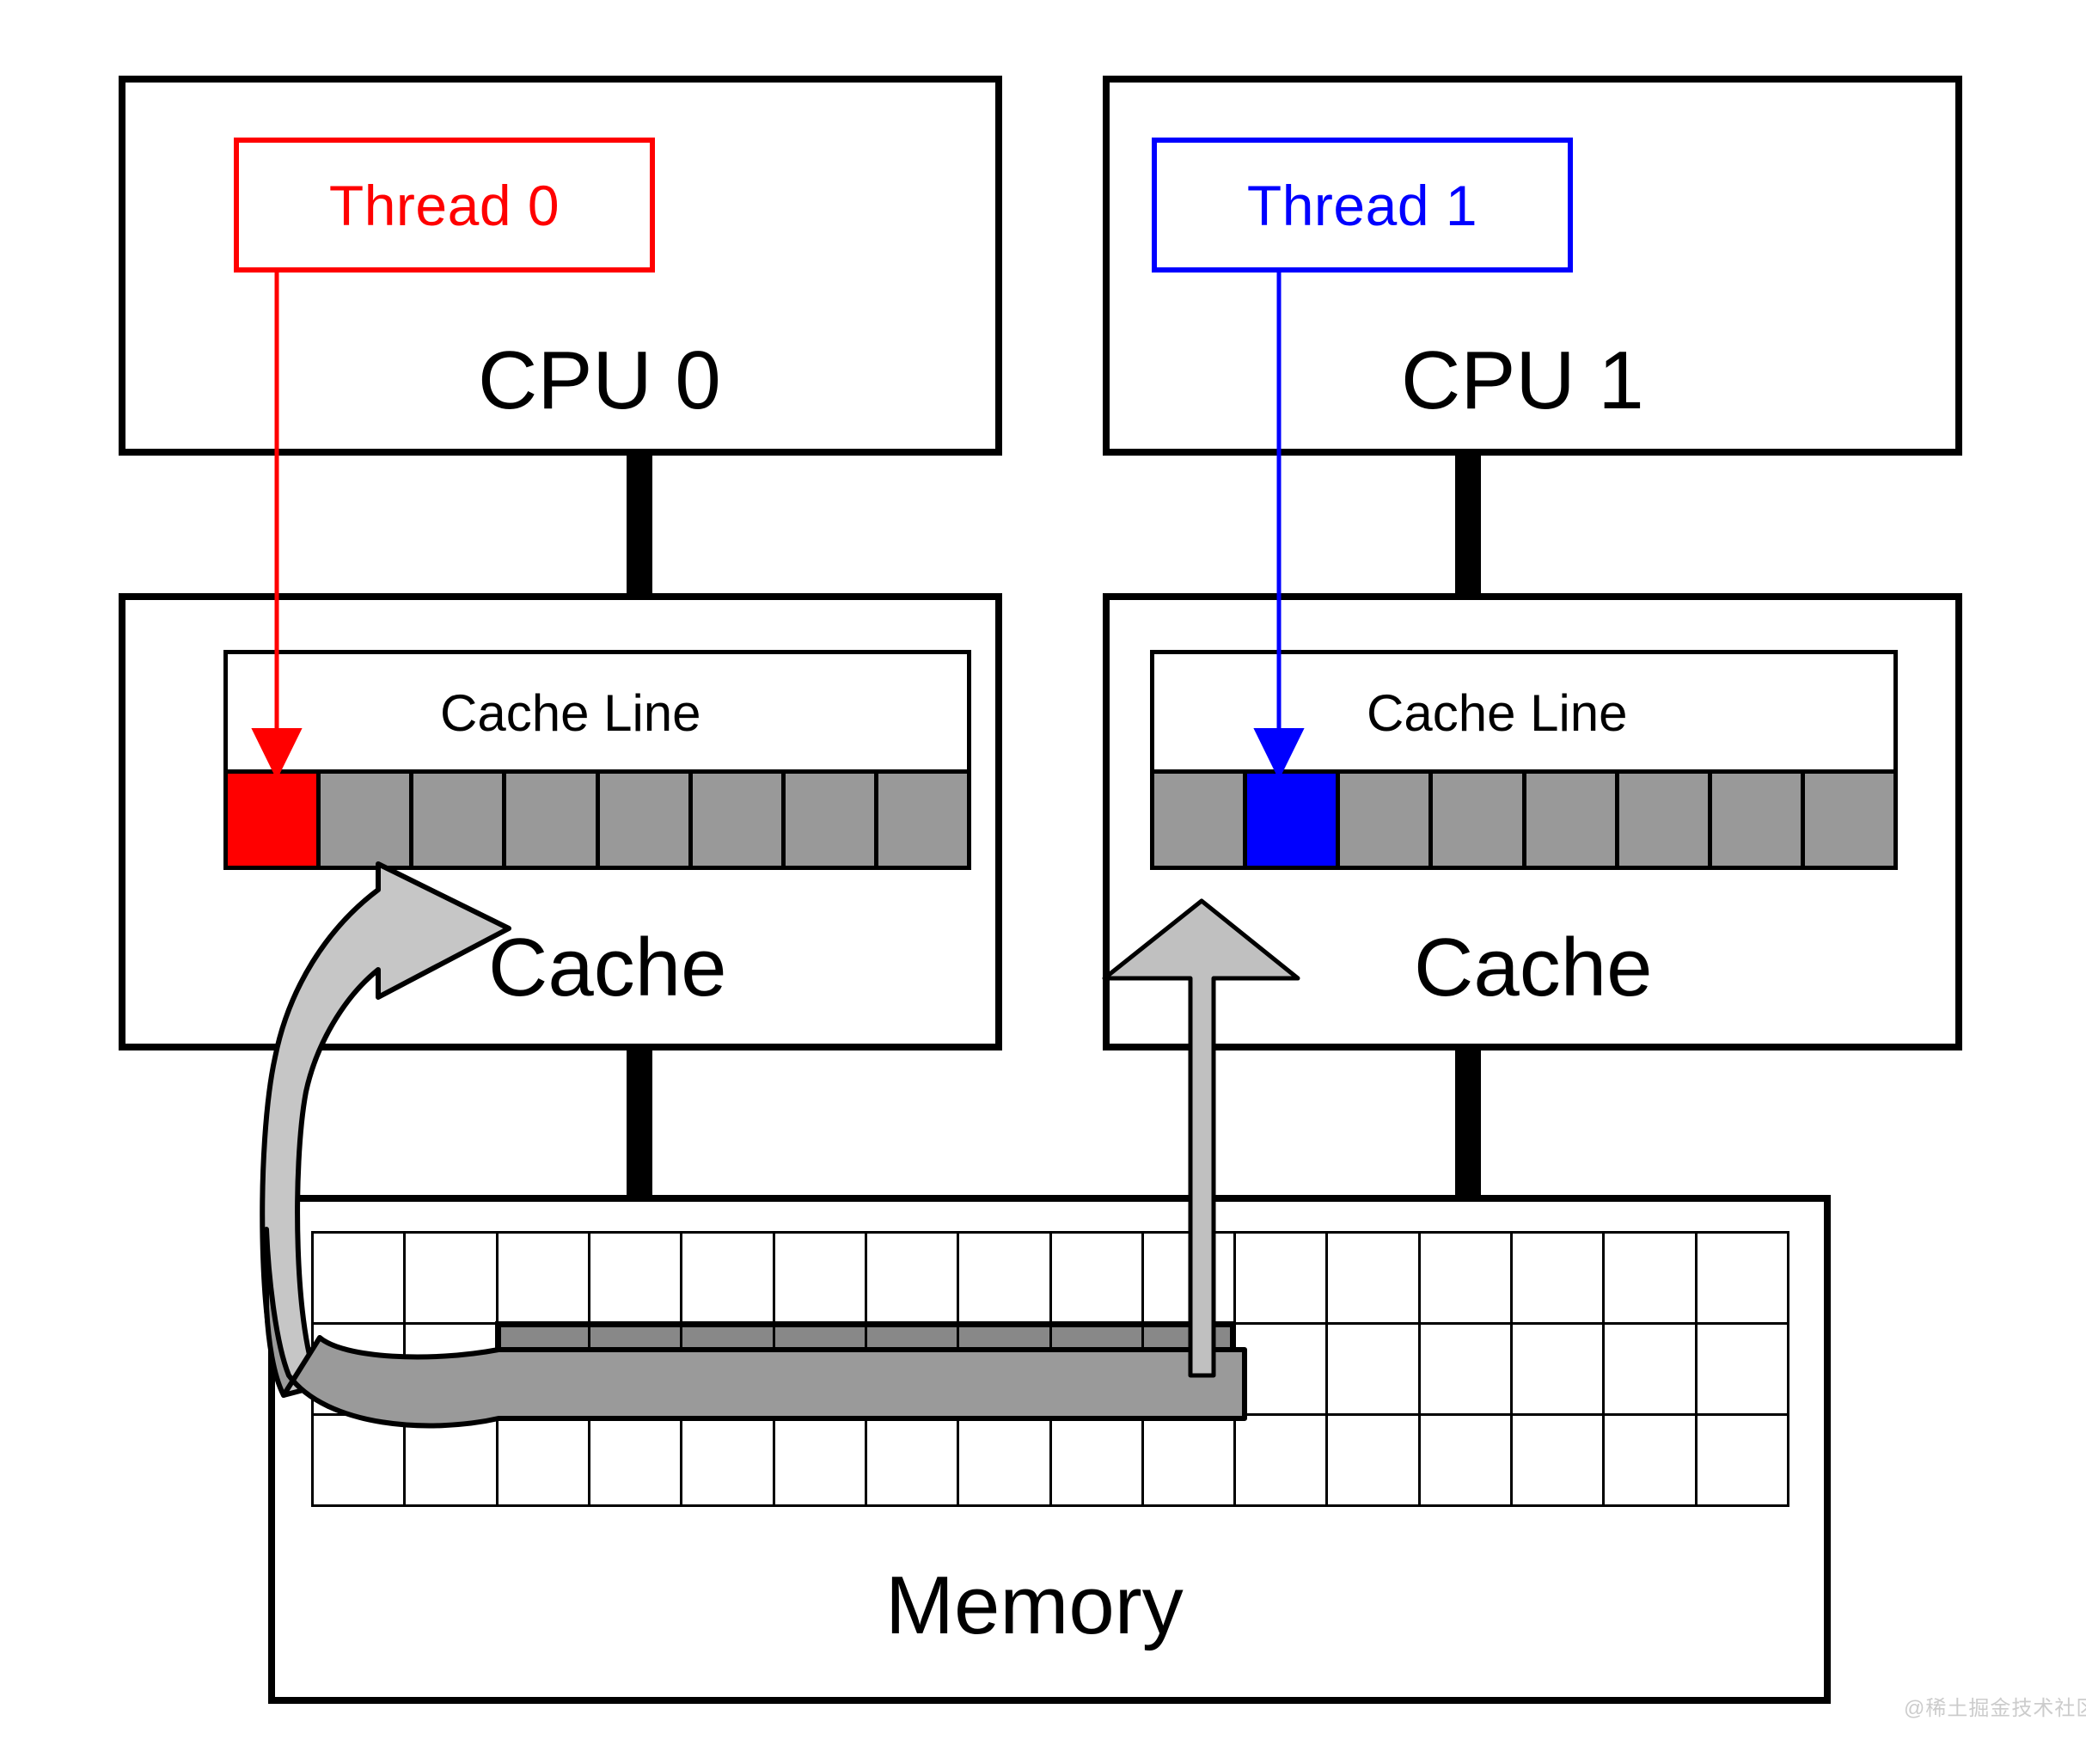 This screenshot has width=2086, height=1764. Describe the element at coordinates (820, 1460) in the screenshot. I see `memory-cell-r2c5` at that location.